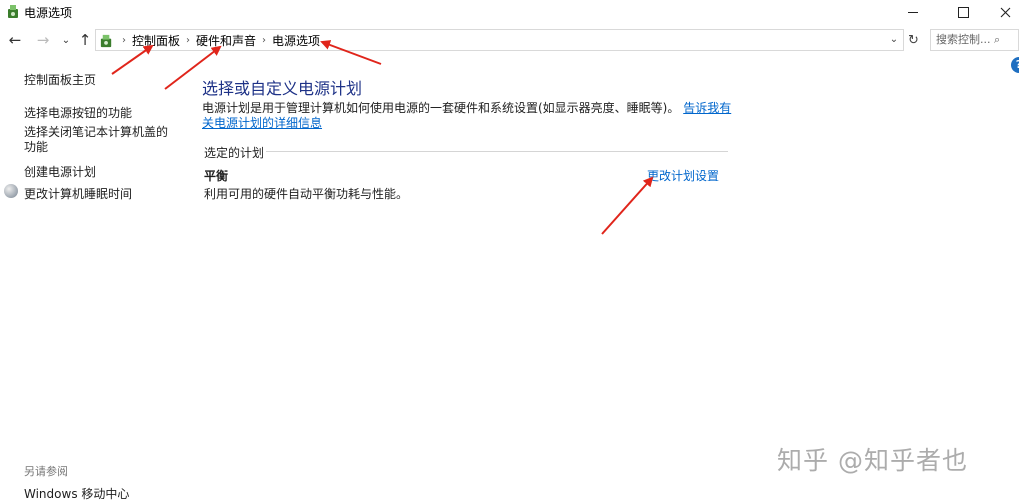  I want to click on forward-button: →, so click(43, 40).